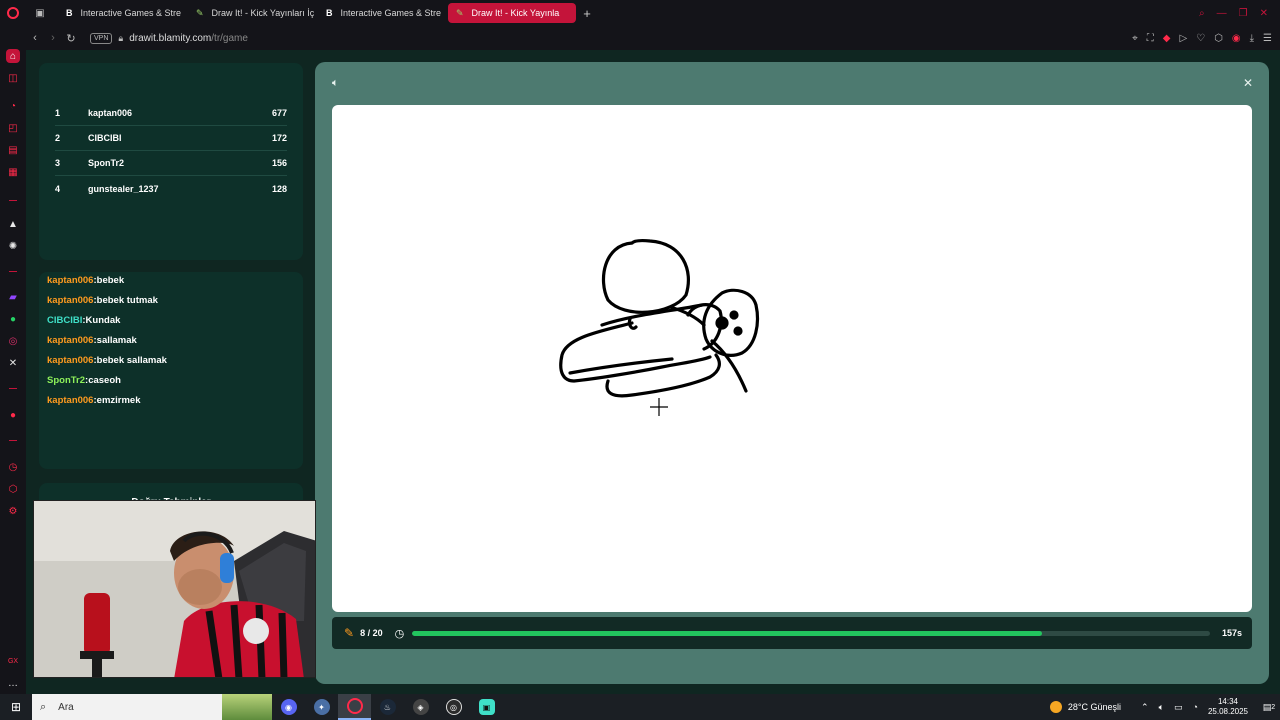 The image size is (1280, 720). Describe the element at coordinates (13, 106) in the screenshot. I see `aria-icon: ◔` at that location.